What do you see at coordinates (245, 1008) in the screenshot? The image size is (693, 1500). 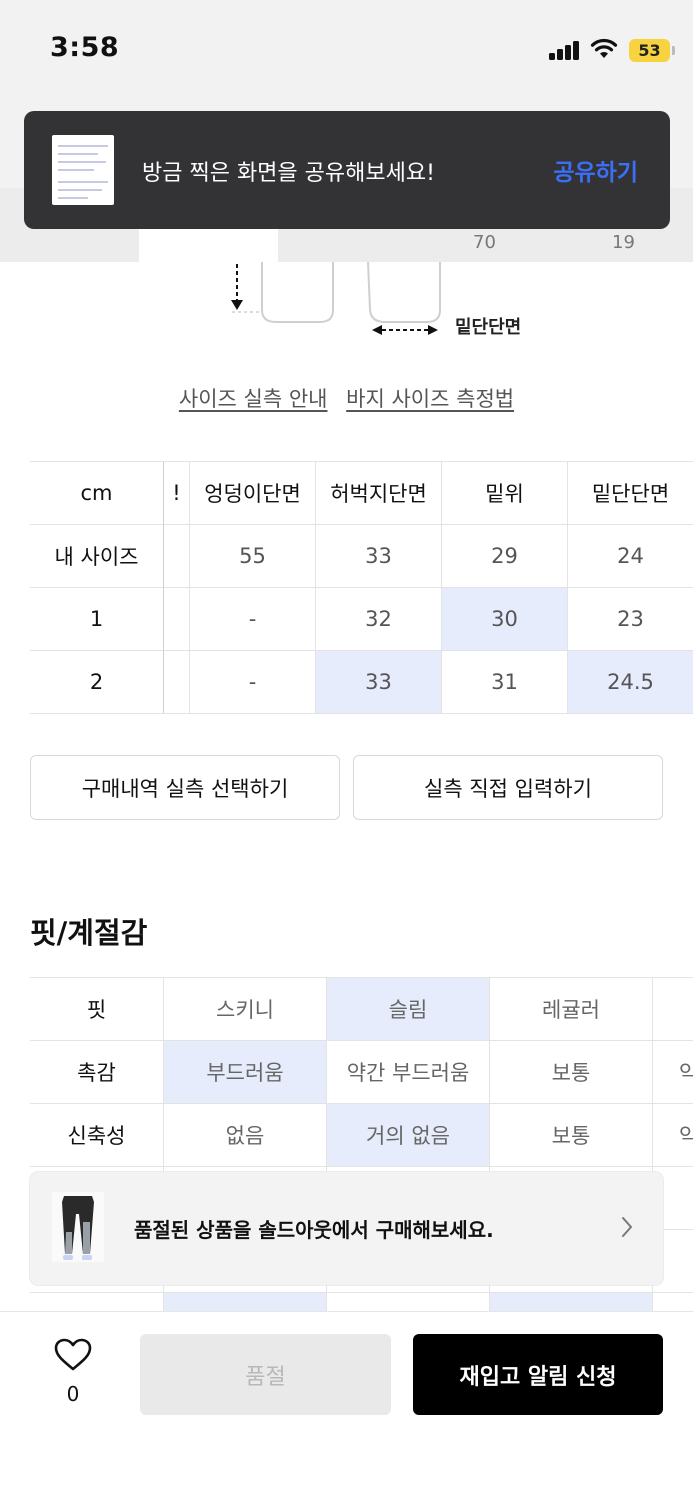 I see `fit-option: 스키니` at bounding box center [245, 1008].